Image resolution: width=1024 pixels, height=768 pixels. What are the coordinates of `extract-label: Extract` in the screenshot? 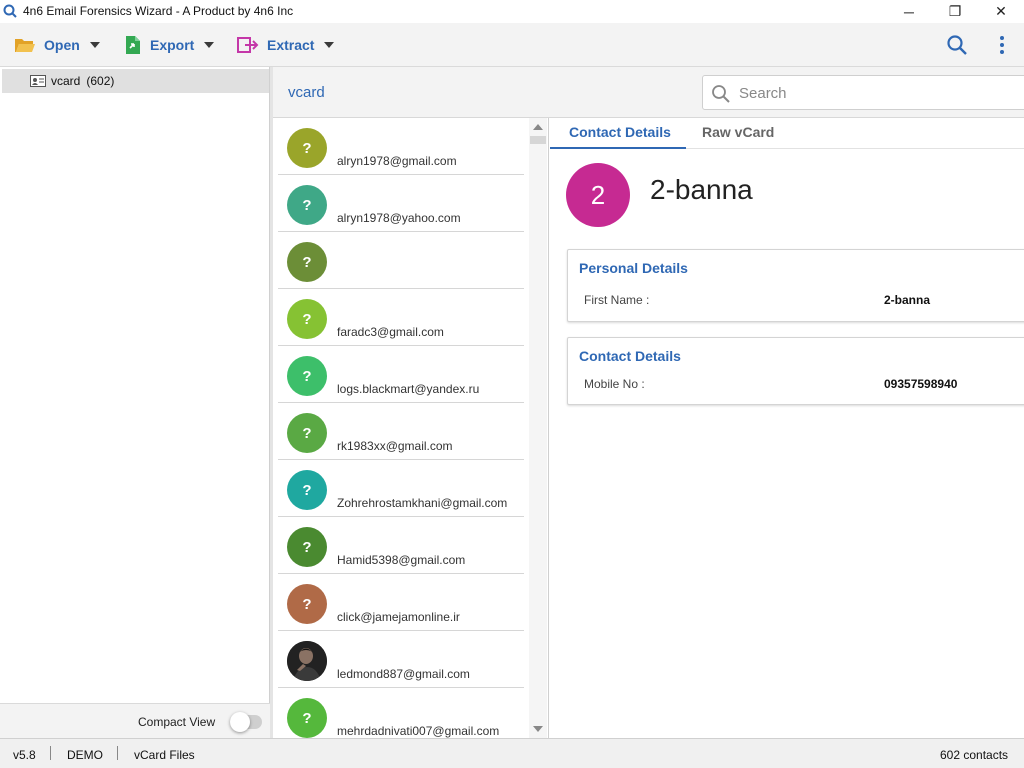 It's located at (291, 45).